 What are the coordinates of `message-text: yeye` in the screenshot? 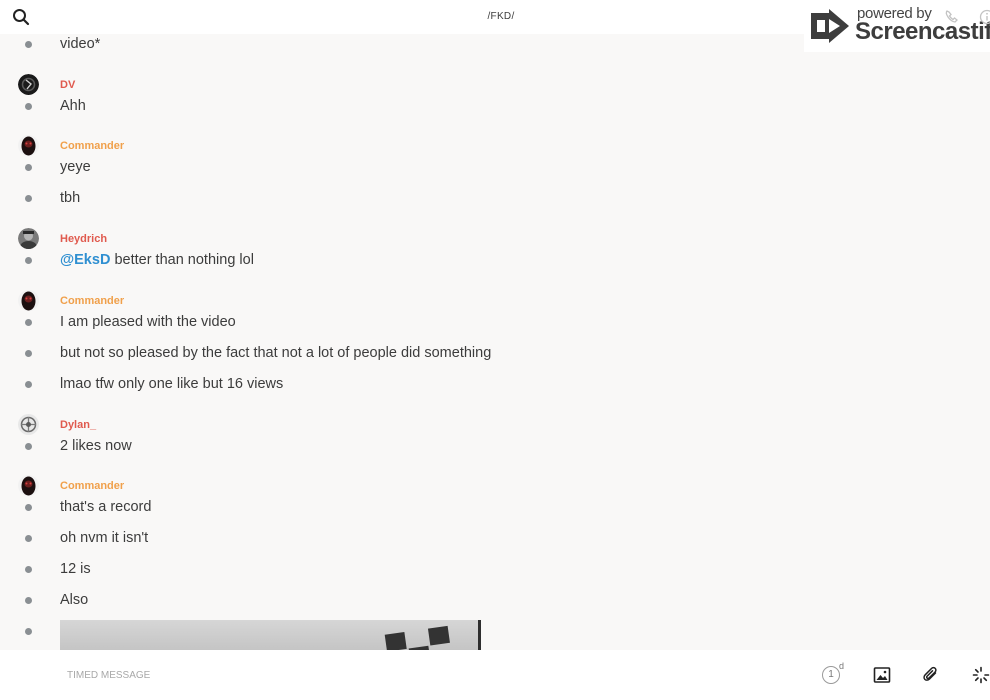 It's located at (75, 167).